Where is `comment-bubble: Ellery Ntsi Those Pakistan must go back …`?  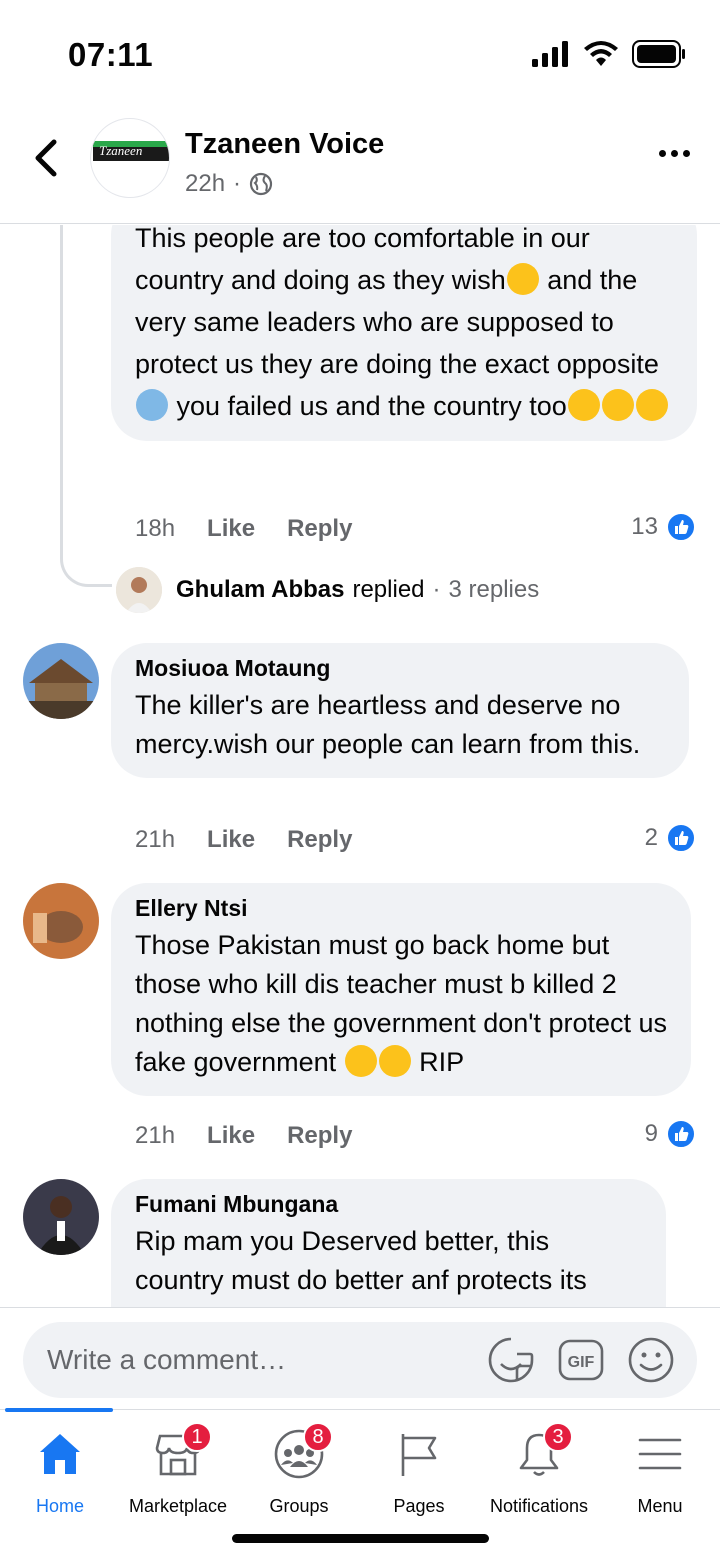 comment-bubble: Ellery Ntsi Those Pakistan must go back … is located at coordinates (401, 989).